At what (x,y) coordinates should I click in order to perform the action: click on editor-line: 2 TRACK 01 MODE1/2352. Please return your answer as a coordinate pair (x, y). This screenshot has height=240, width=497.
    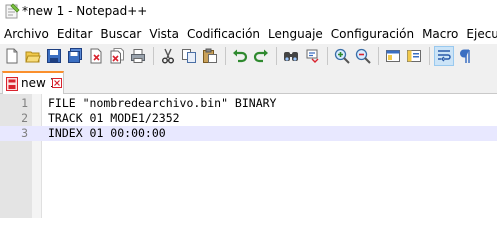
    Looking at the image, I should click on (248, 118).